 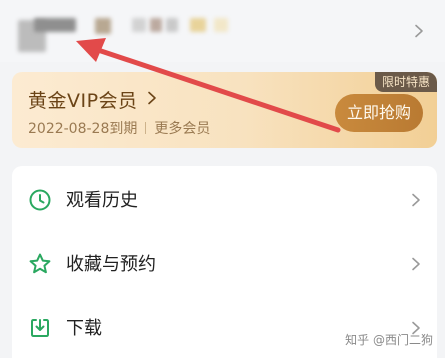 I want to click on star-icon, so click(x=40, y=264).